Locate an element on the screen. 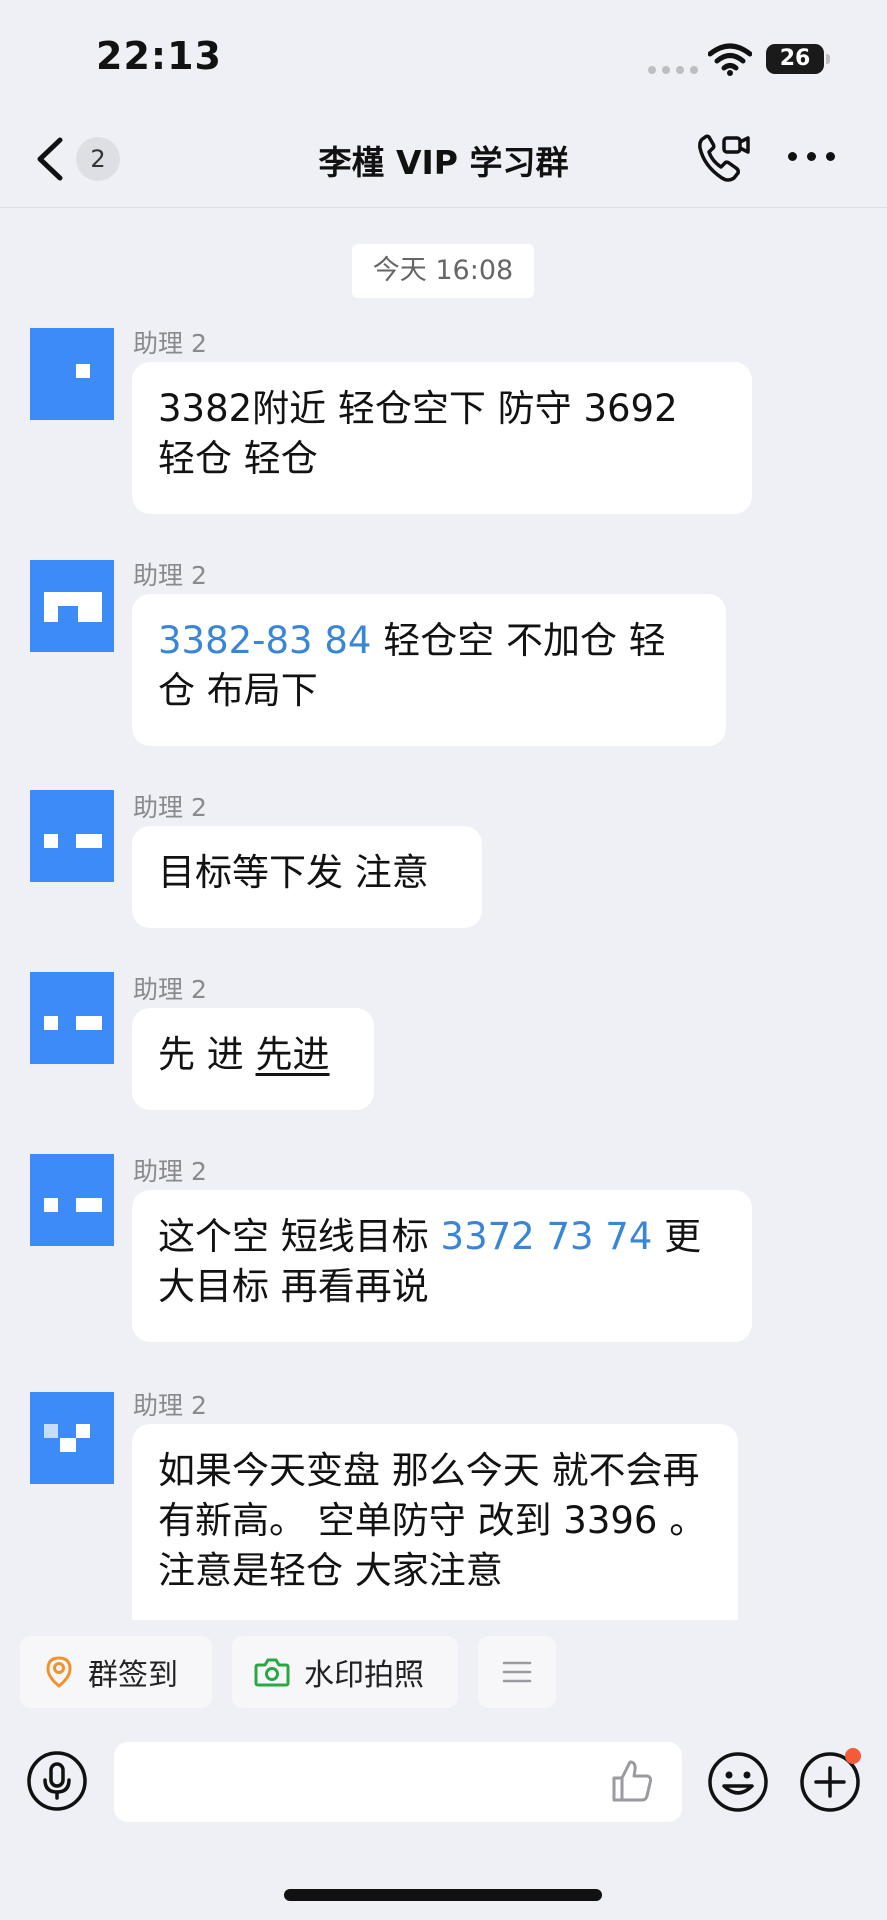  message-bubble: 3382附近 轻仓空下 防守 3692 轻仓 轻仓 is located at coordinates (442, 438).